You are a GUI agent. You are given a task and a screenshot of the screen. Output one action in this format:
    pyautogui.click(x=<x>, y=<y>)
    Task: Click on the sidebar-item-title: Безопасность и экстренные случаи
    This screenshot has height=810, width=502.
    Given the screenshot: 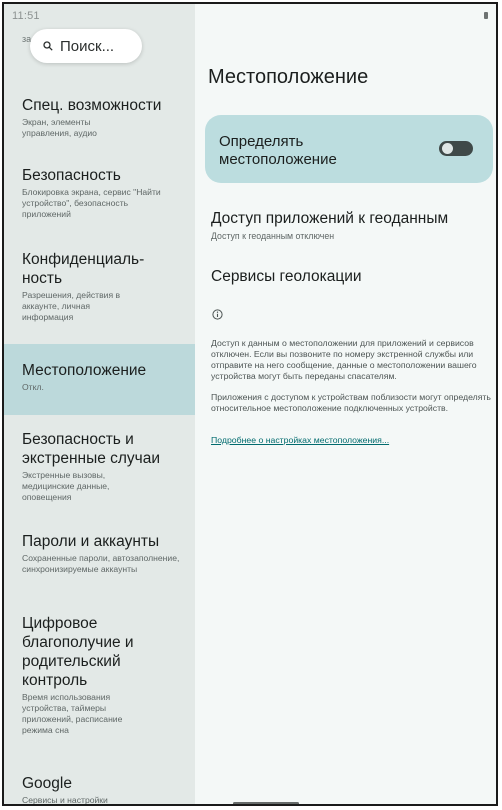 What is the action you would take?
    pyautogui.click(x=91, y=449)
    